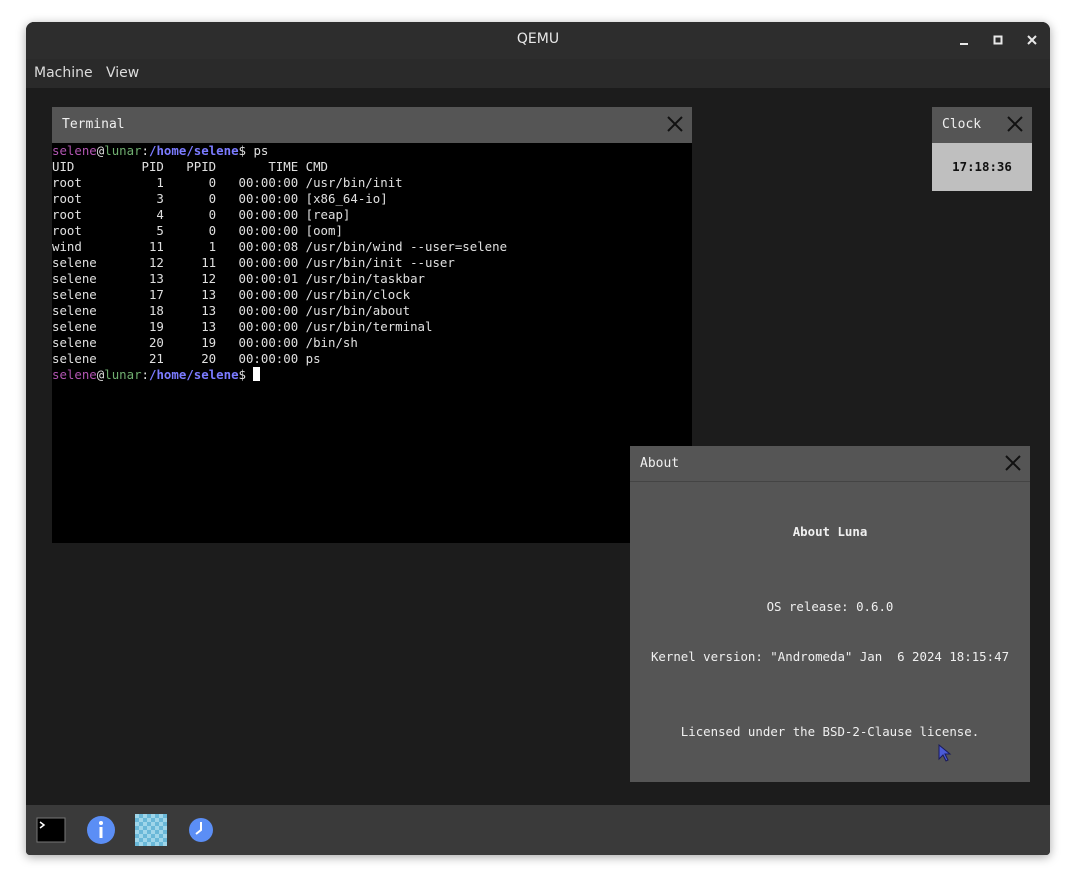  Describe the element at coordinates (830, 464) in the screenshot. I see `about-titlebar: About` at that location.